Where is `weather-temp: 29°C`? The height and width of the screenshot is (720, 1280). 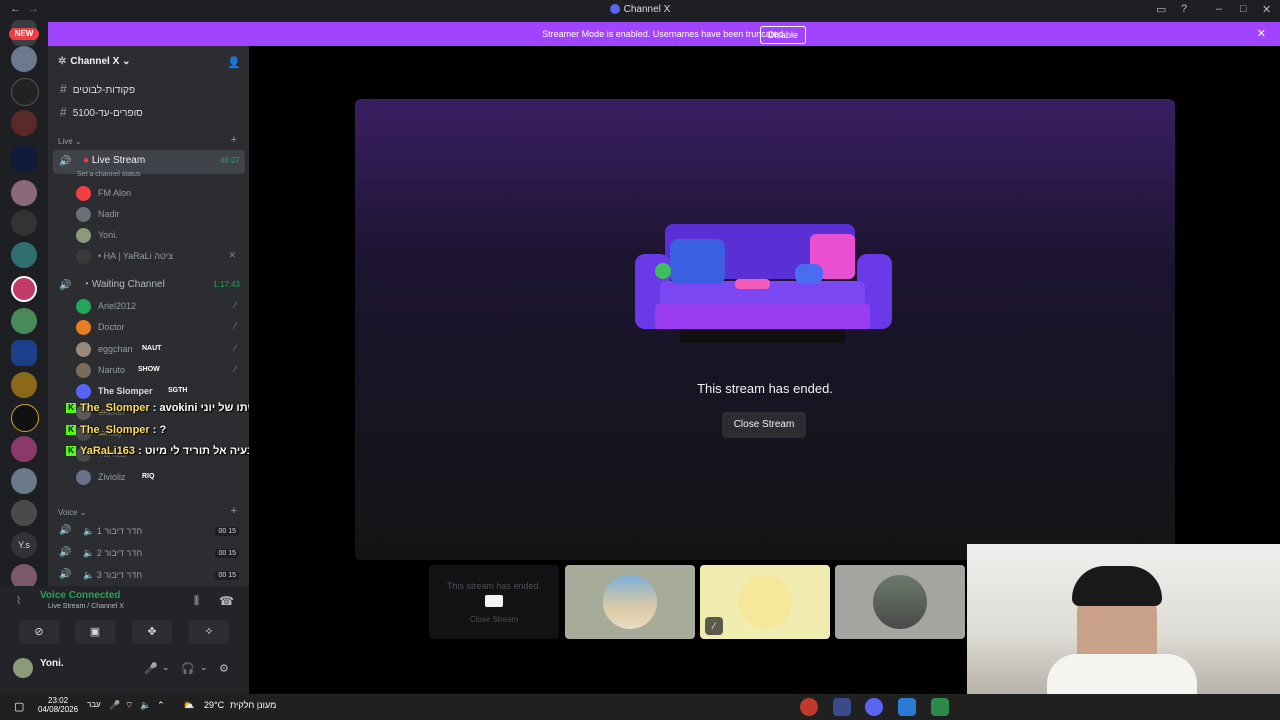 weather-temp: 29°C is located at coordinates (214, 705).